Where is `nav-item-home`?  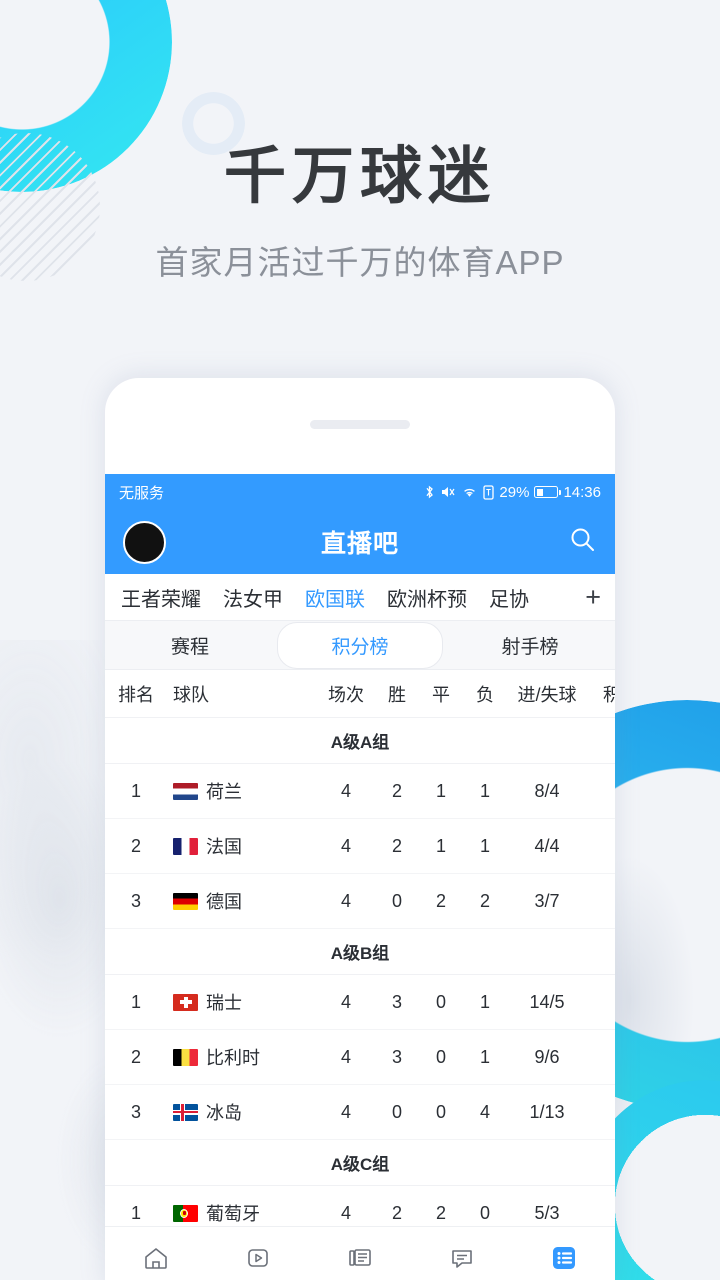 nav-item-home is located at coordinates (156, 1258).